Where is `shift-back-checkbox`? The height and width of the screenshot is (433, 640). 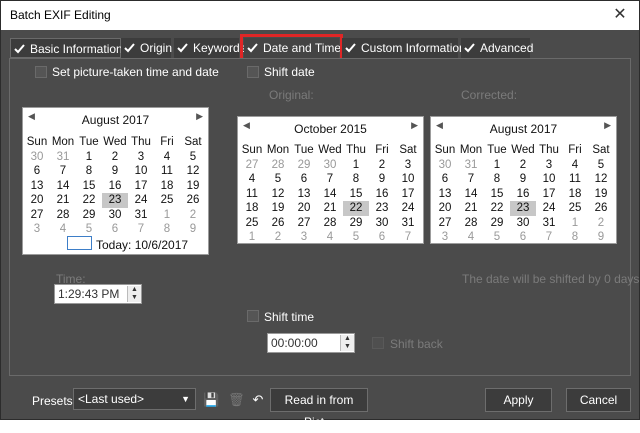 shift-back-checkbox is located at coordinates (378, 343).